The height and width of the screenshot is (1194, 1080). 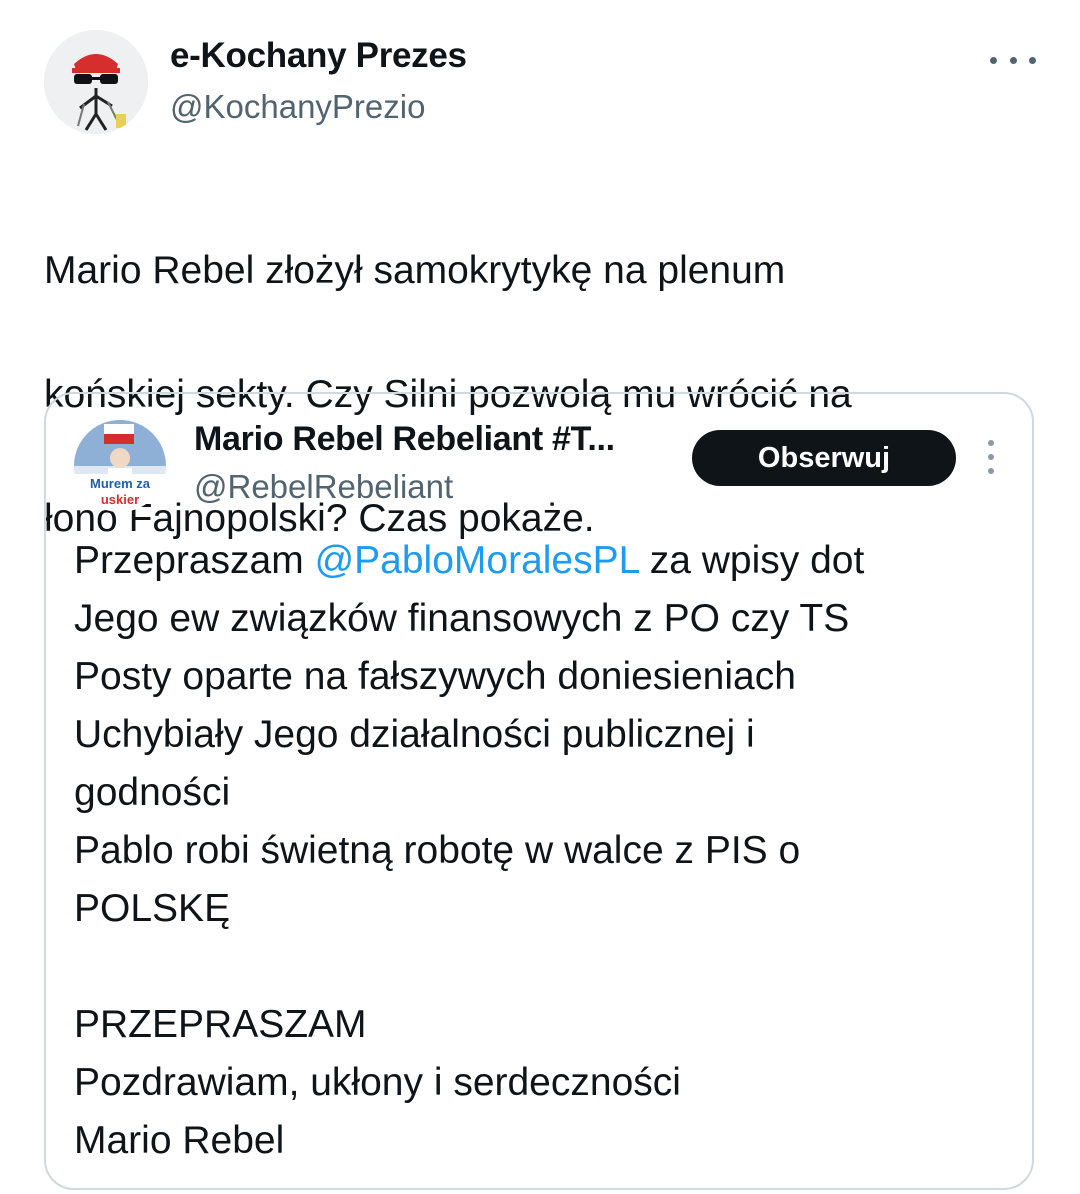 I want to click on quoted-author-avatar: Murem za uskier, so click(x=120, y=466).